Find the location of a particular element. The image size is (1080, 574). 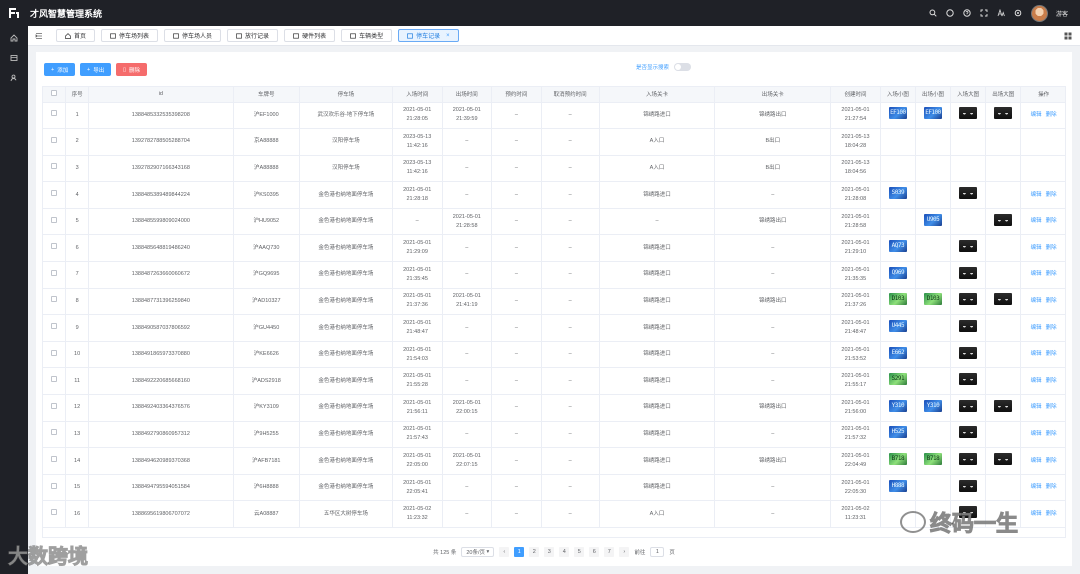

tab-home: 首页 is located at coordinates (76, 35).